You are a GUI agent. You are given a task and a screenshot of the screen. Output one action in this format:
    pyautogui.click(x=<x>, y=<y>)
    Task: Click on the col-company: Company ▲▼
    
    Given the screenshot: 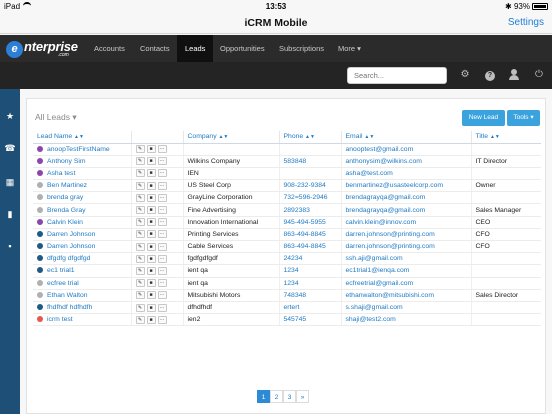 What is the action you would take?
    pyautogui.click(x=230, y=137)
    